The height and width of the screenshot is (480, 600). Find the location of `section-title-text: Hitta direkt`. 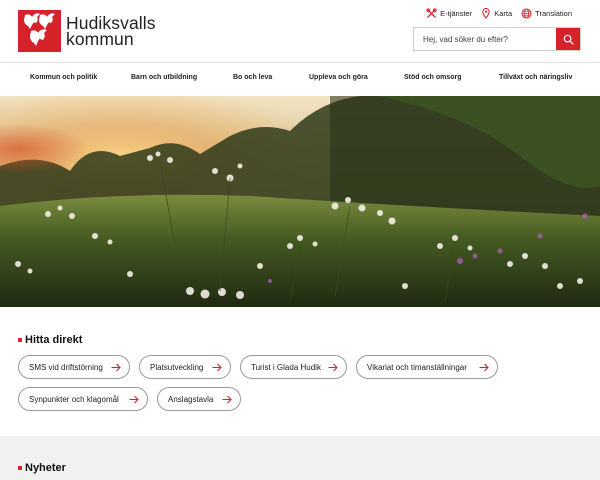

section-title-text: Hitta direkt is located at coordinates (54, 340).